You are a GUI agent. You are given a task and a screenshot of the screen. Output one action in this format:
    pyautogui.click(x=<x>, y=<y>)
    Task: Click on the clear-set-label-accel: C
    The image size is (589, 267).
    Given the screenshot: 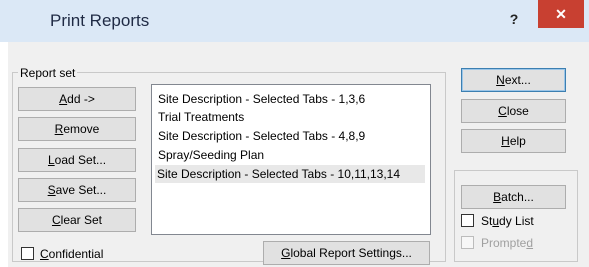 What is the action you would take?
    pyautogui.click(x=56, y=220)
    